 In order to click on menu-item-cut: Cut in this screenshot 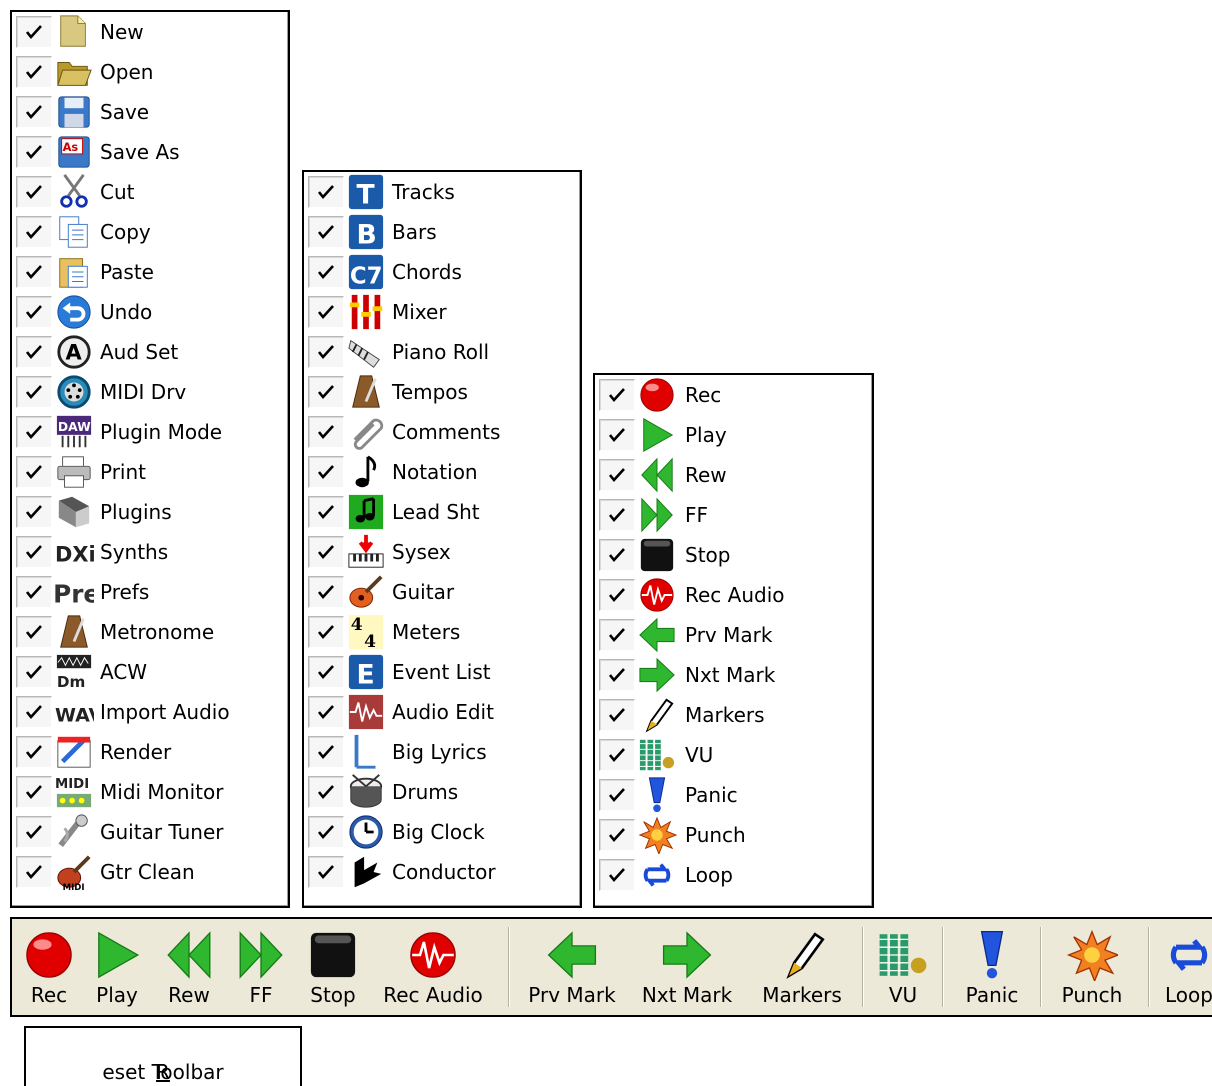, I will do `click(150, 192)`.